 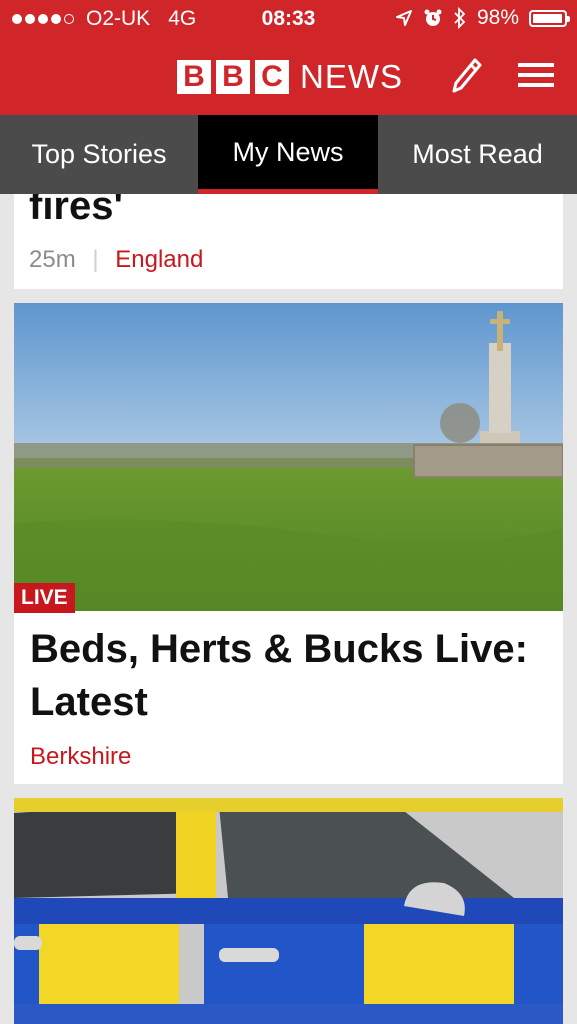 What do you see at coordinates (433, 17) in the screenshot?
I see `alarm-icon` at bounding box center [433, 17].